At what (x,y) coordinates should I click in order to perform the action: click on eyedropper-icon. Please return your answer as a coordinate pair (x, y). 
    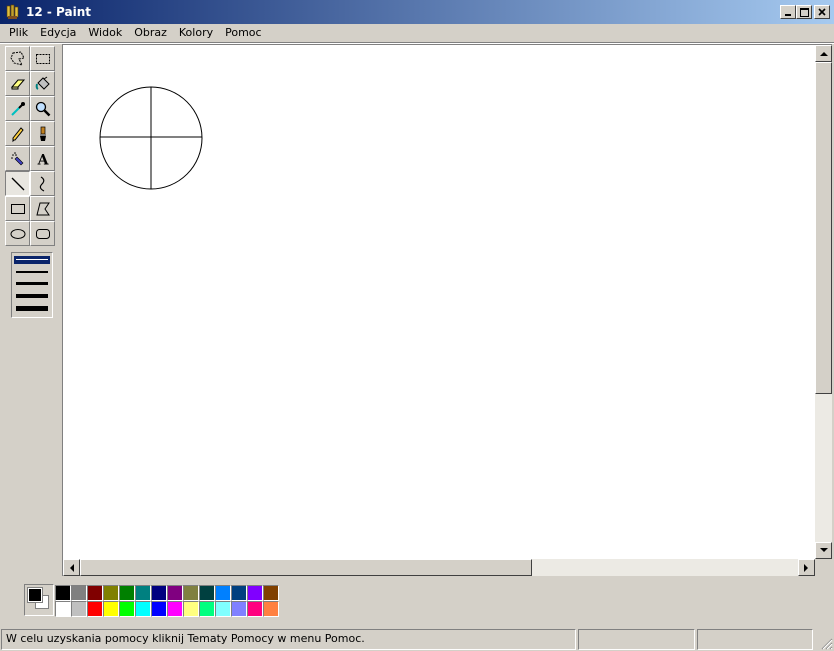
    Looking at the image, I should click on (17, 108).